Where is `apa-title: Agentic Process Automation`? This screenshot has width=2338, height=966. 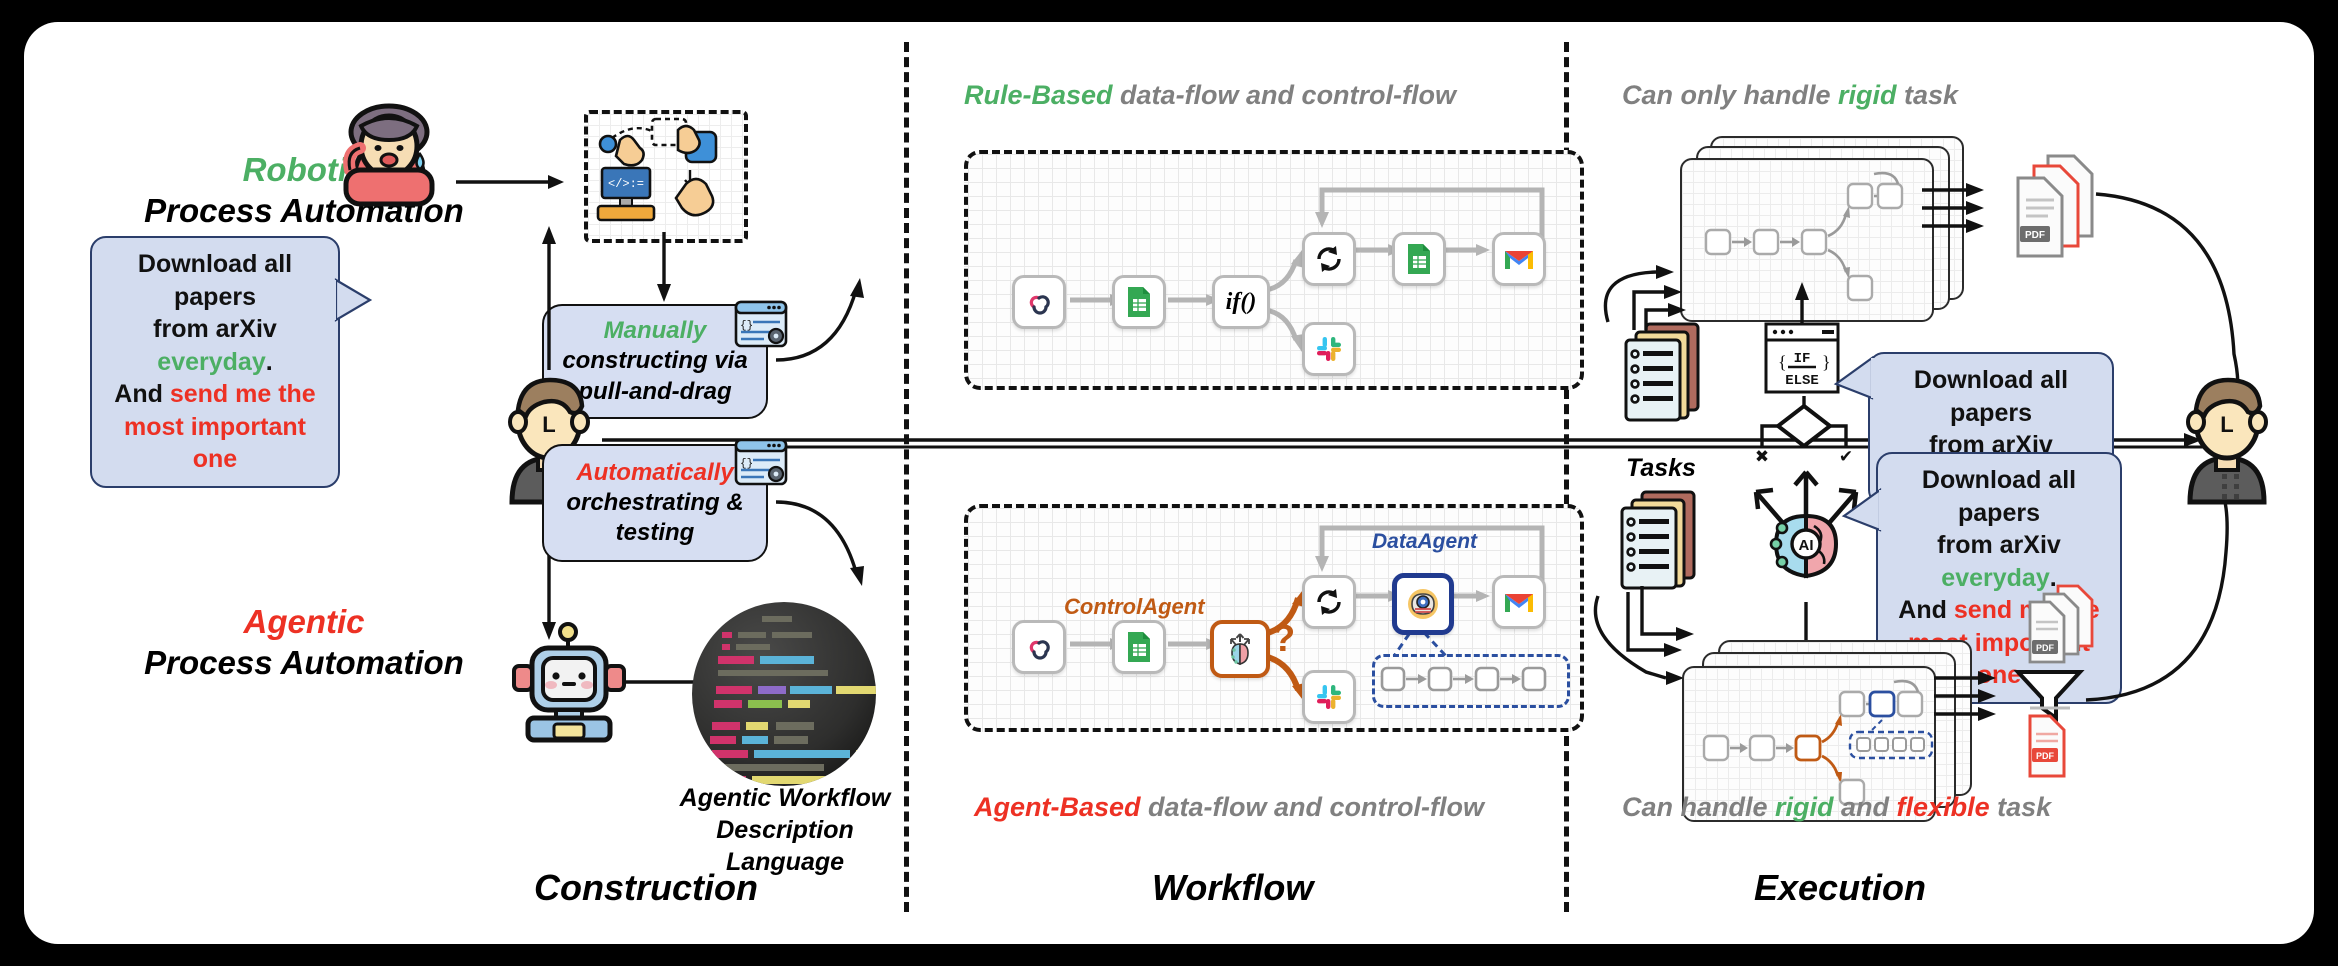
apa-title: Agentic Process Automation is located at coordinates (304, 643).